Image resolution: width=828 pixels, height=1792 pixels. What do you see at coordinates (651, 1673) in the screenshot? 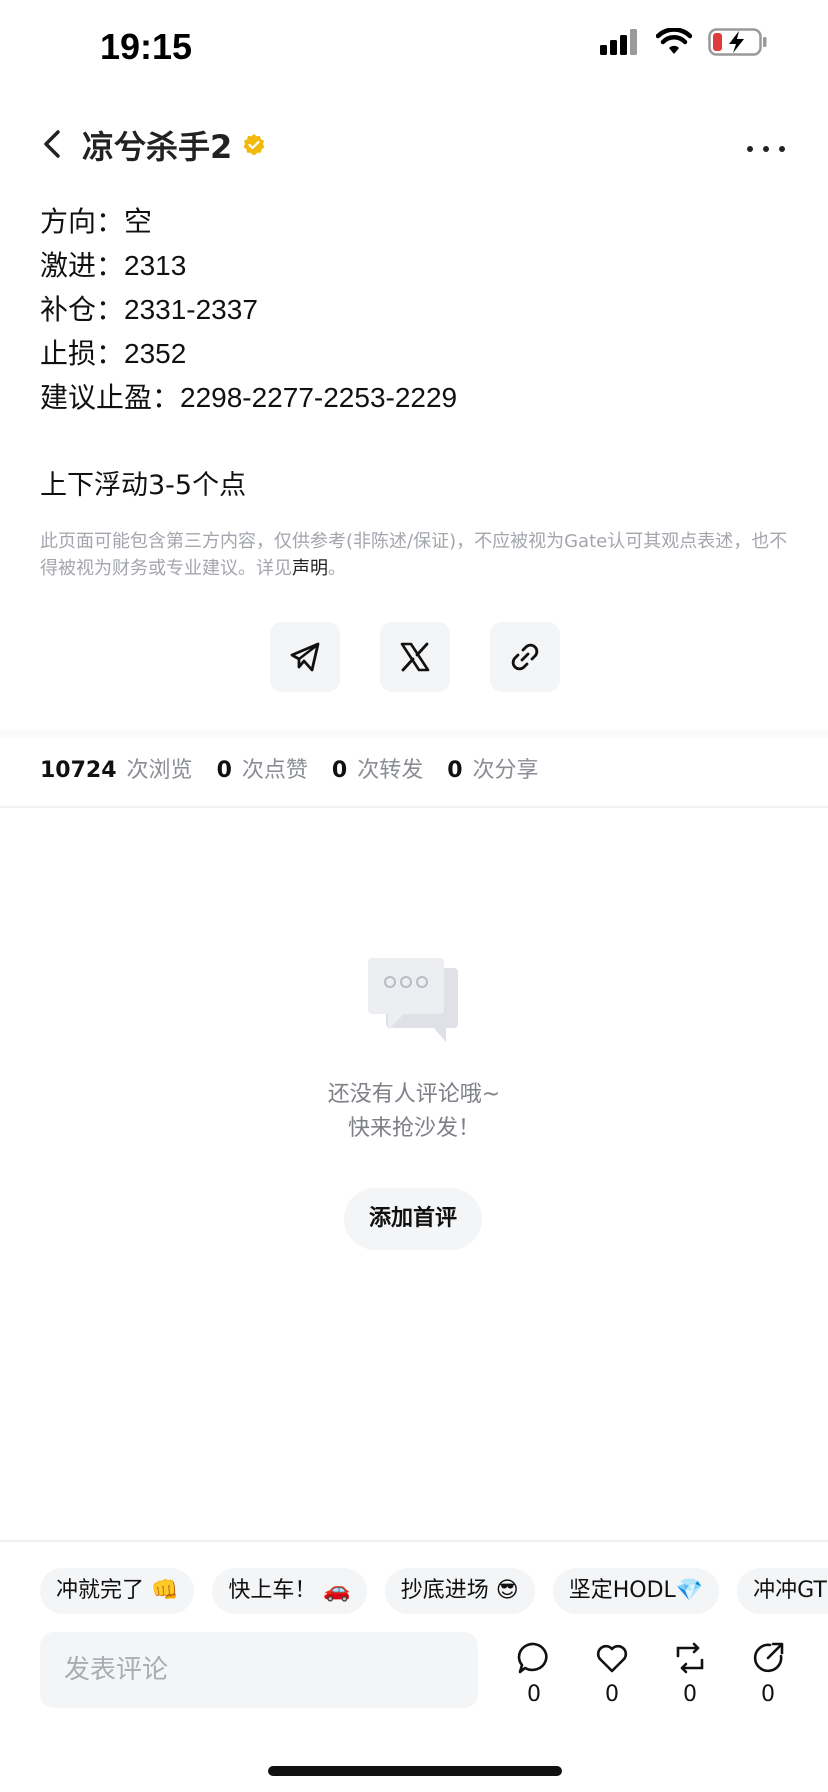
I see `post-actions: 0 0 0 0` at bounding box center [651, 1673].